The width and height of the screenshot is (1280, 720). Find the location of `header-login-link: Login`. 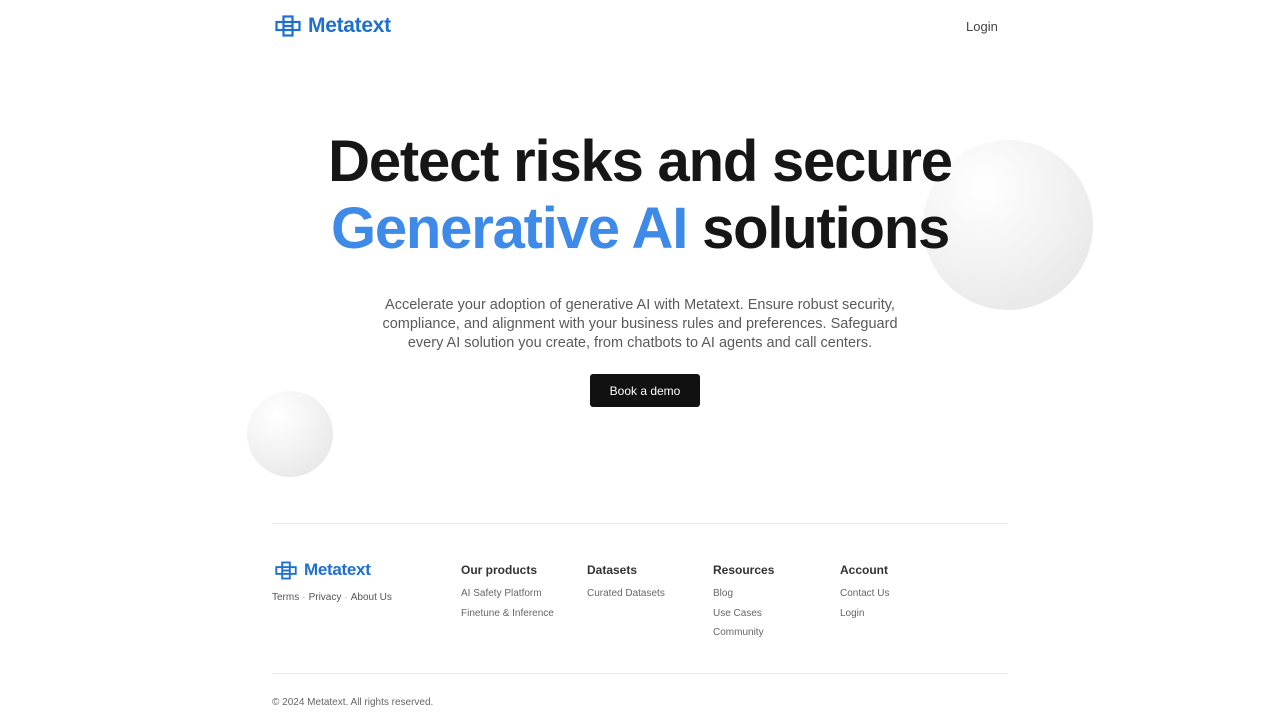

header-login-link: Login is located at coordinates (982, 26).